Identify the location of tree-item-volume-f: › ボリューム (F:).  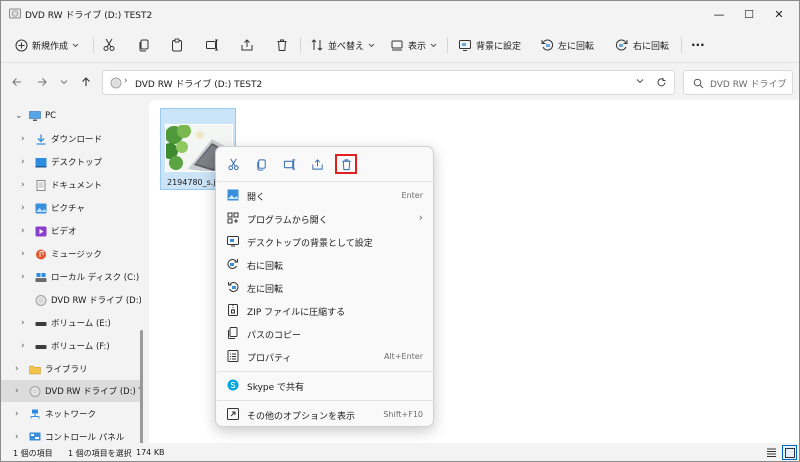
(71, 346).